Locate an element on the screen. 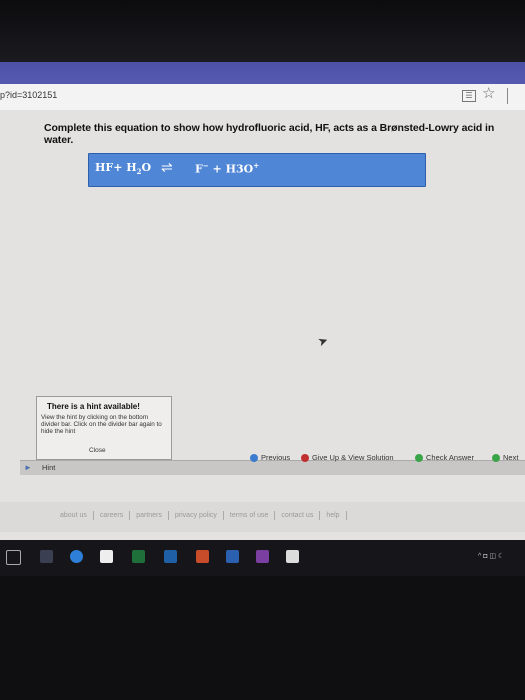 This screenshot has height=700, width=525. footer-link-terms: terms of use is located at coordinates (250, 515).